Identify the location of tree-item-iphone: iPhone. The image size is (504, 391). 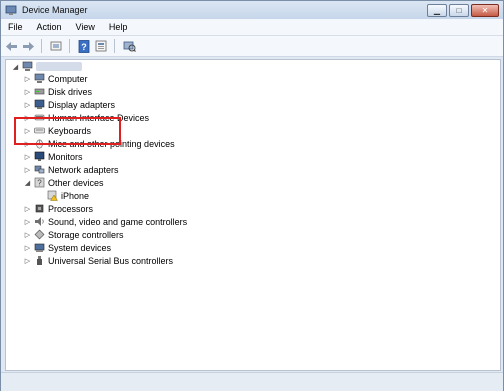
(63, 195).